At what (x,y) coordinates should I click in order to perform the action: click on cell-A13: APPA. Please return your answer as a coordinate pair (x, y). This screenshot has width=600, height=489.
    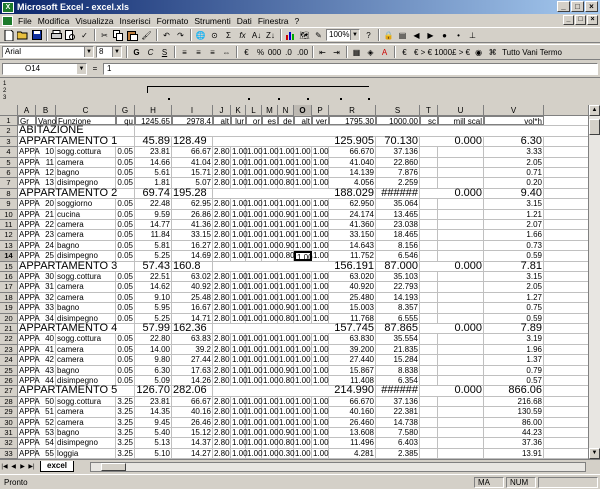
    Looking at the image, I should click on (29, 245).